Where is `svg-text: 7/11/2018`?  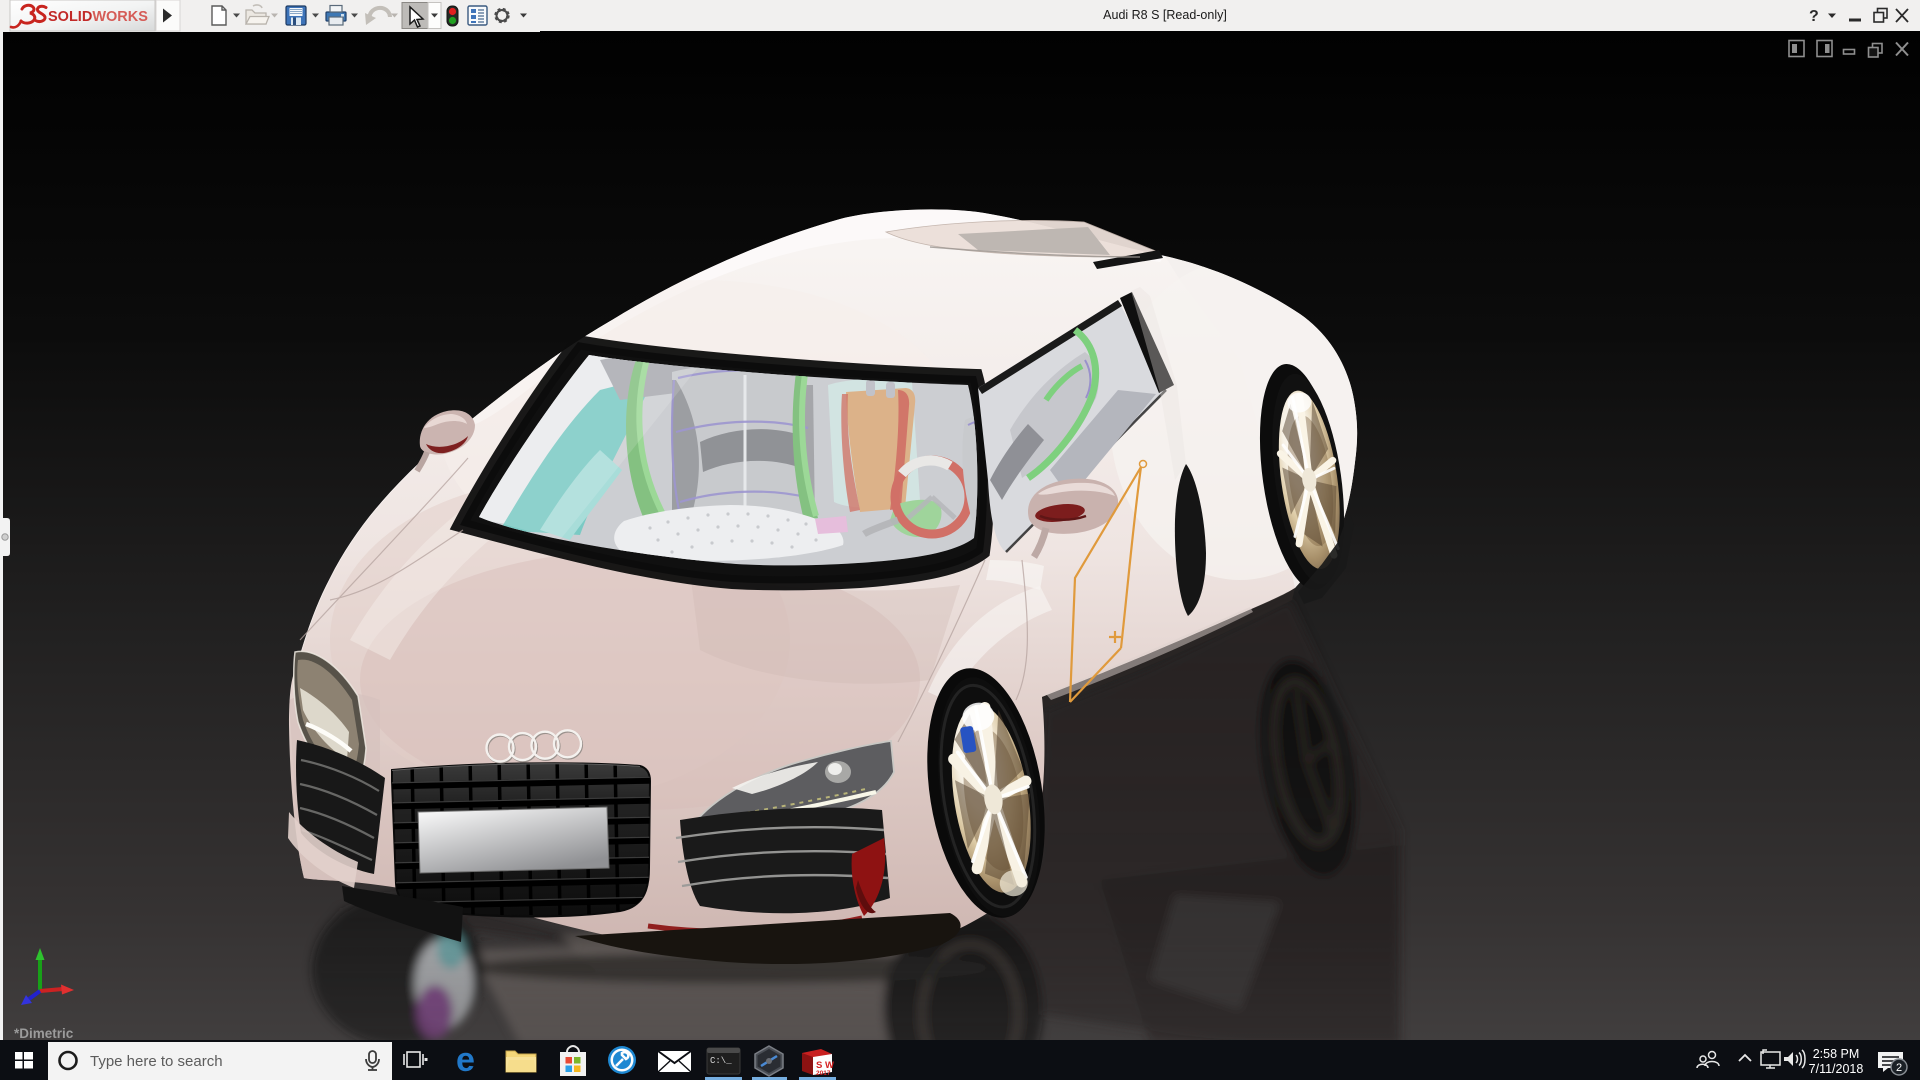 svg-text: 7/11/2018 is located at coordinates (1836, 1069).